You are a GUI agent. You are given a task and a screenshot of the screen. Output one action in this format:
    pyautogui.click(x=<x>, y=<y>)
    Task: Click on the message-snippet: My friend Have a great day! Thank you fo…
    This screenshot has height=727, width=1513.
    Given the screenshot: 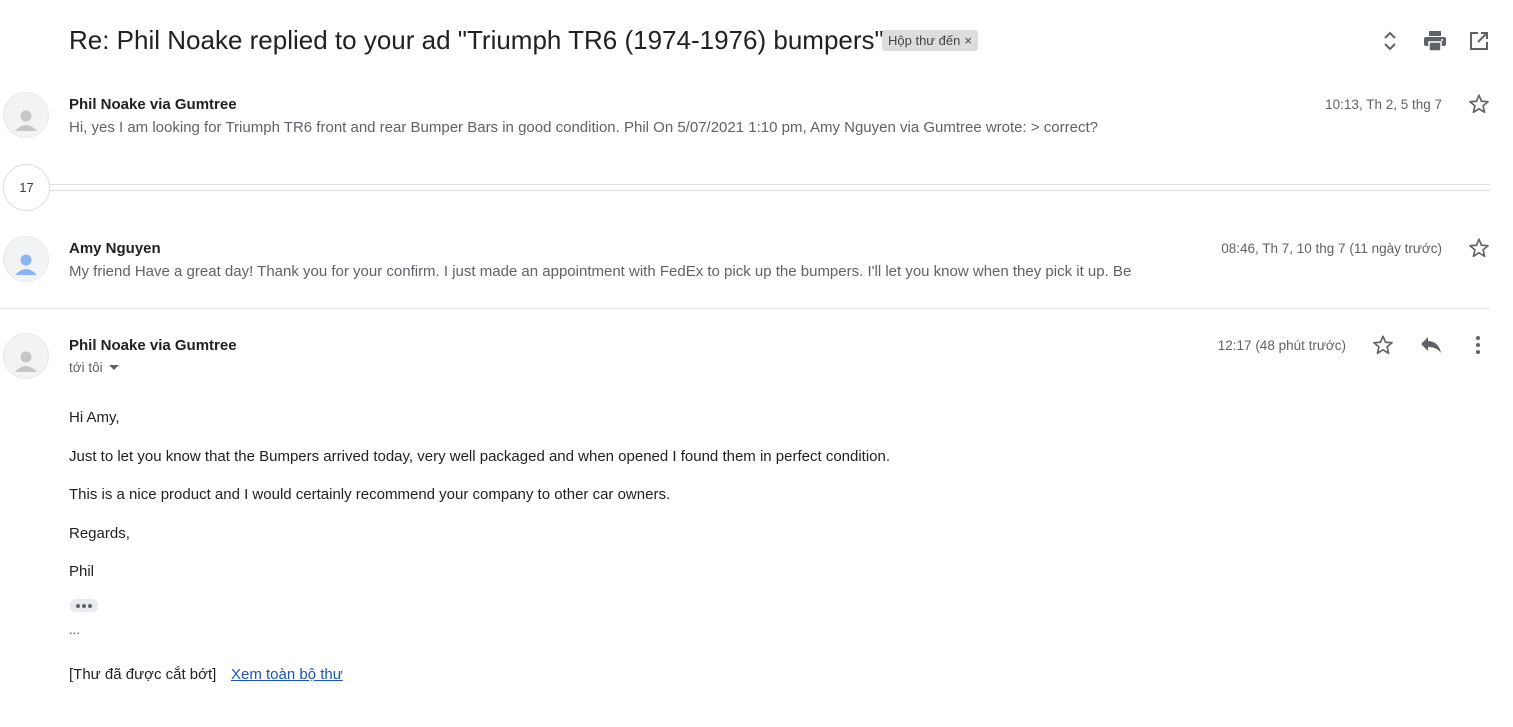 What is the action you would take?
    pyautogui.click(x=600, y=271)
    